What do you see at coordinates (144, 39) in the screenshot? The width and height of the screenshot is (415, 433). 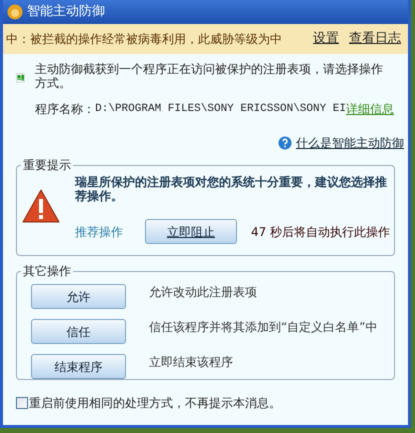 I see `threat-message: 中：被拦截的操作经常被病毒利用，此威胁等级为中` at bounding box center [144, 39].